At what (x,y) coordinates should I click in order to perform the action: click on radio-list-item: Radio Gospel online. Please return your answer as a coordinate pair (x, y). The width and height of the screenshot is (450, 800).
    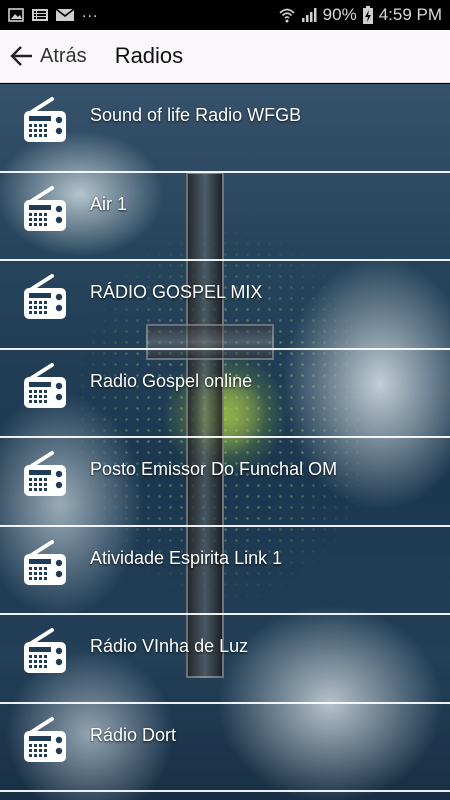
    Looking at the image, I should click on (225, 394).